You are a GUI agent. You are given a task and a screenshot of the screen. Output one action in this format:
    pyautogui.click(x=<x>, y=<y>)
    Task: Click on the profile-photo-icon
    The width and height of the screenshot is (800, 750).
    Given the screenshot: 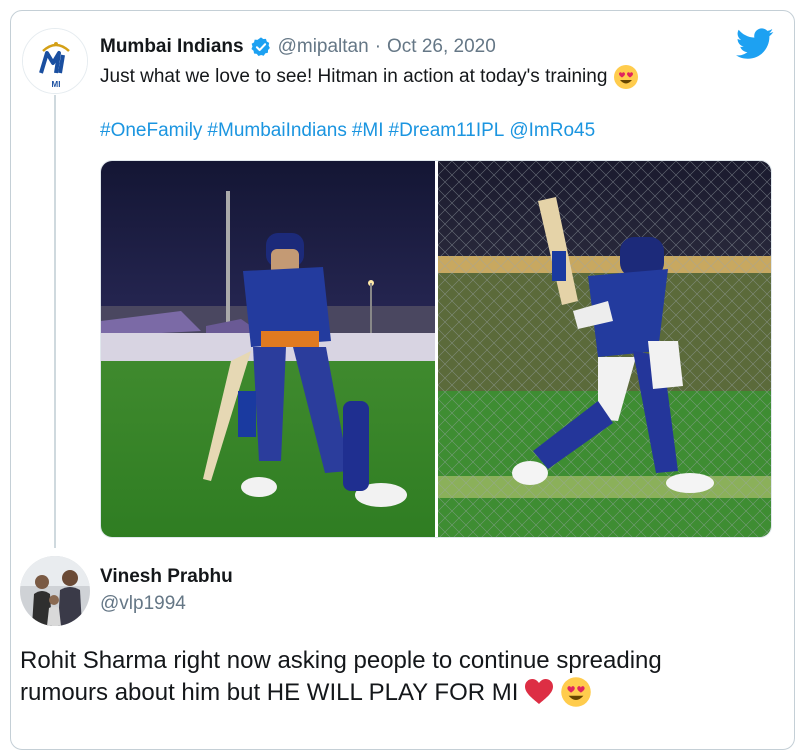 What is the action you would take?
    pyautogui.click(x=55, y=591)
    